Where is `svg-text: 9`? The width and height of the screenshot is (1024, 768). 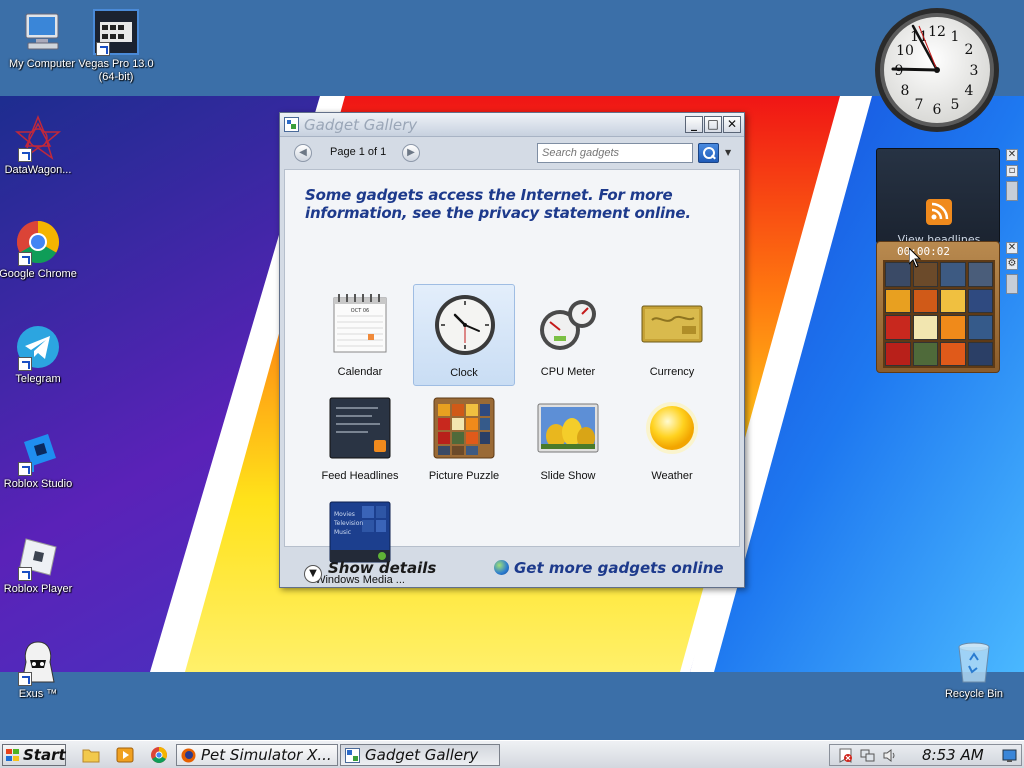 svg-text: 9 is located at coordinates (899, 71).